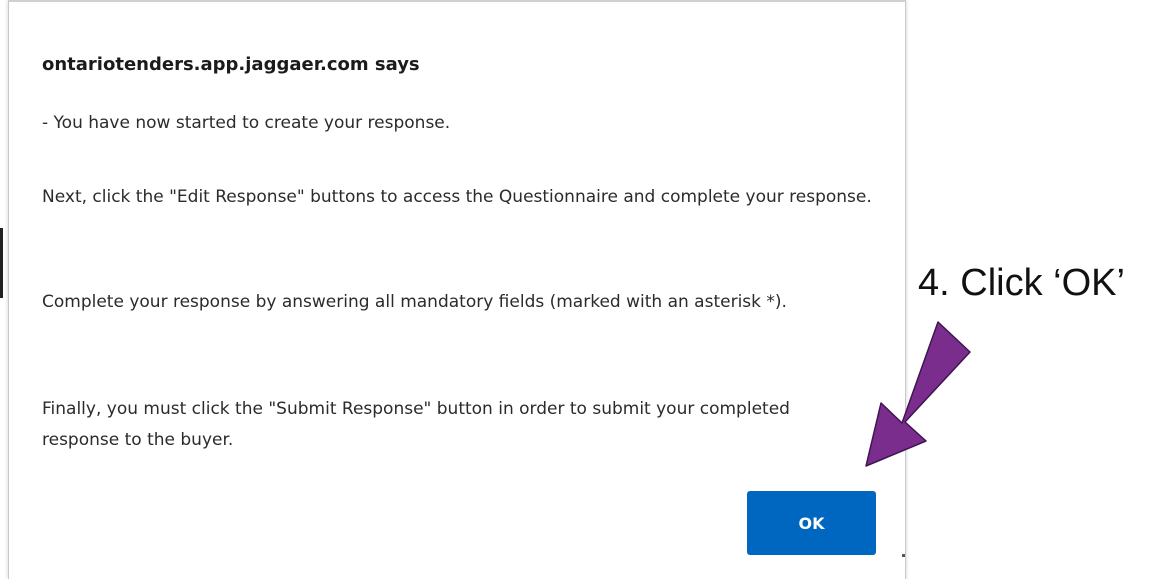  Describe the element at coordinates (811, 523) in the screenshot. I see `ok-button: OK` at that location.